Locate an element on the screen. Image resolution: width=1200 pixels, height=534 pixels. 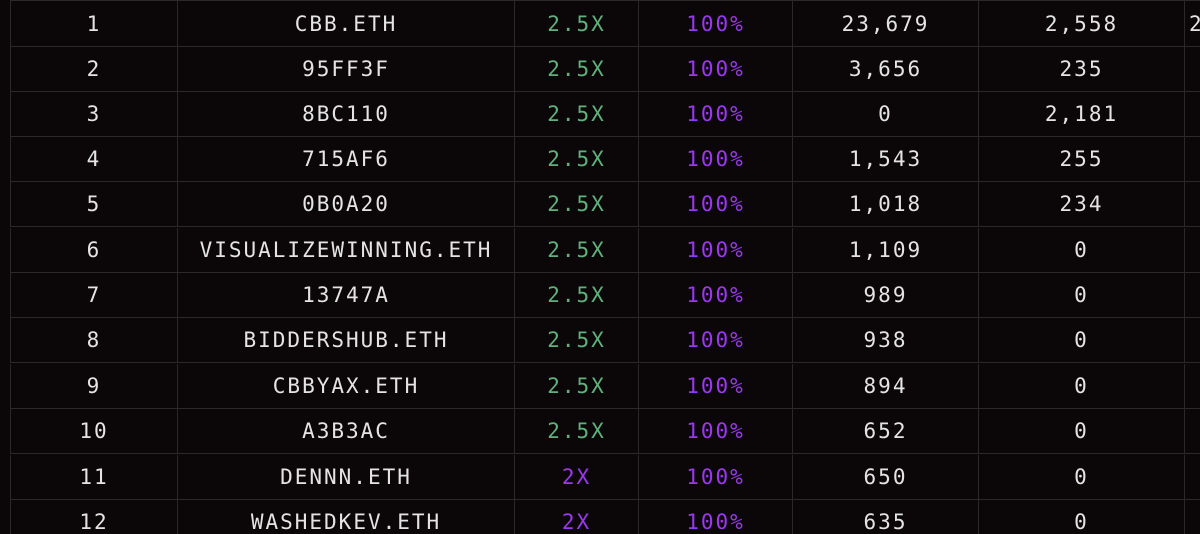
value-cell-2: 234 is located at coordinates (1081, 204).